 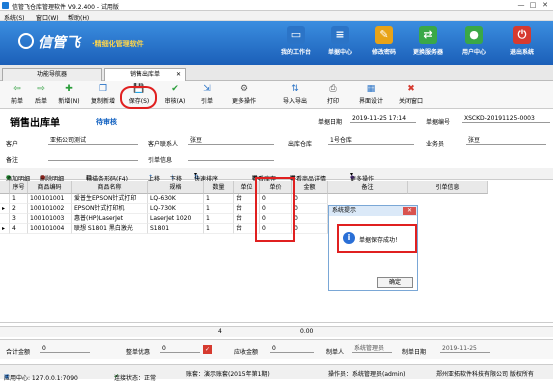 I want to click on table-cell: 100101003, so click(x=50, y=219).